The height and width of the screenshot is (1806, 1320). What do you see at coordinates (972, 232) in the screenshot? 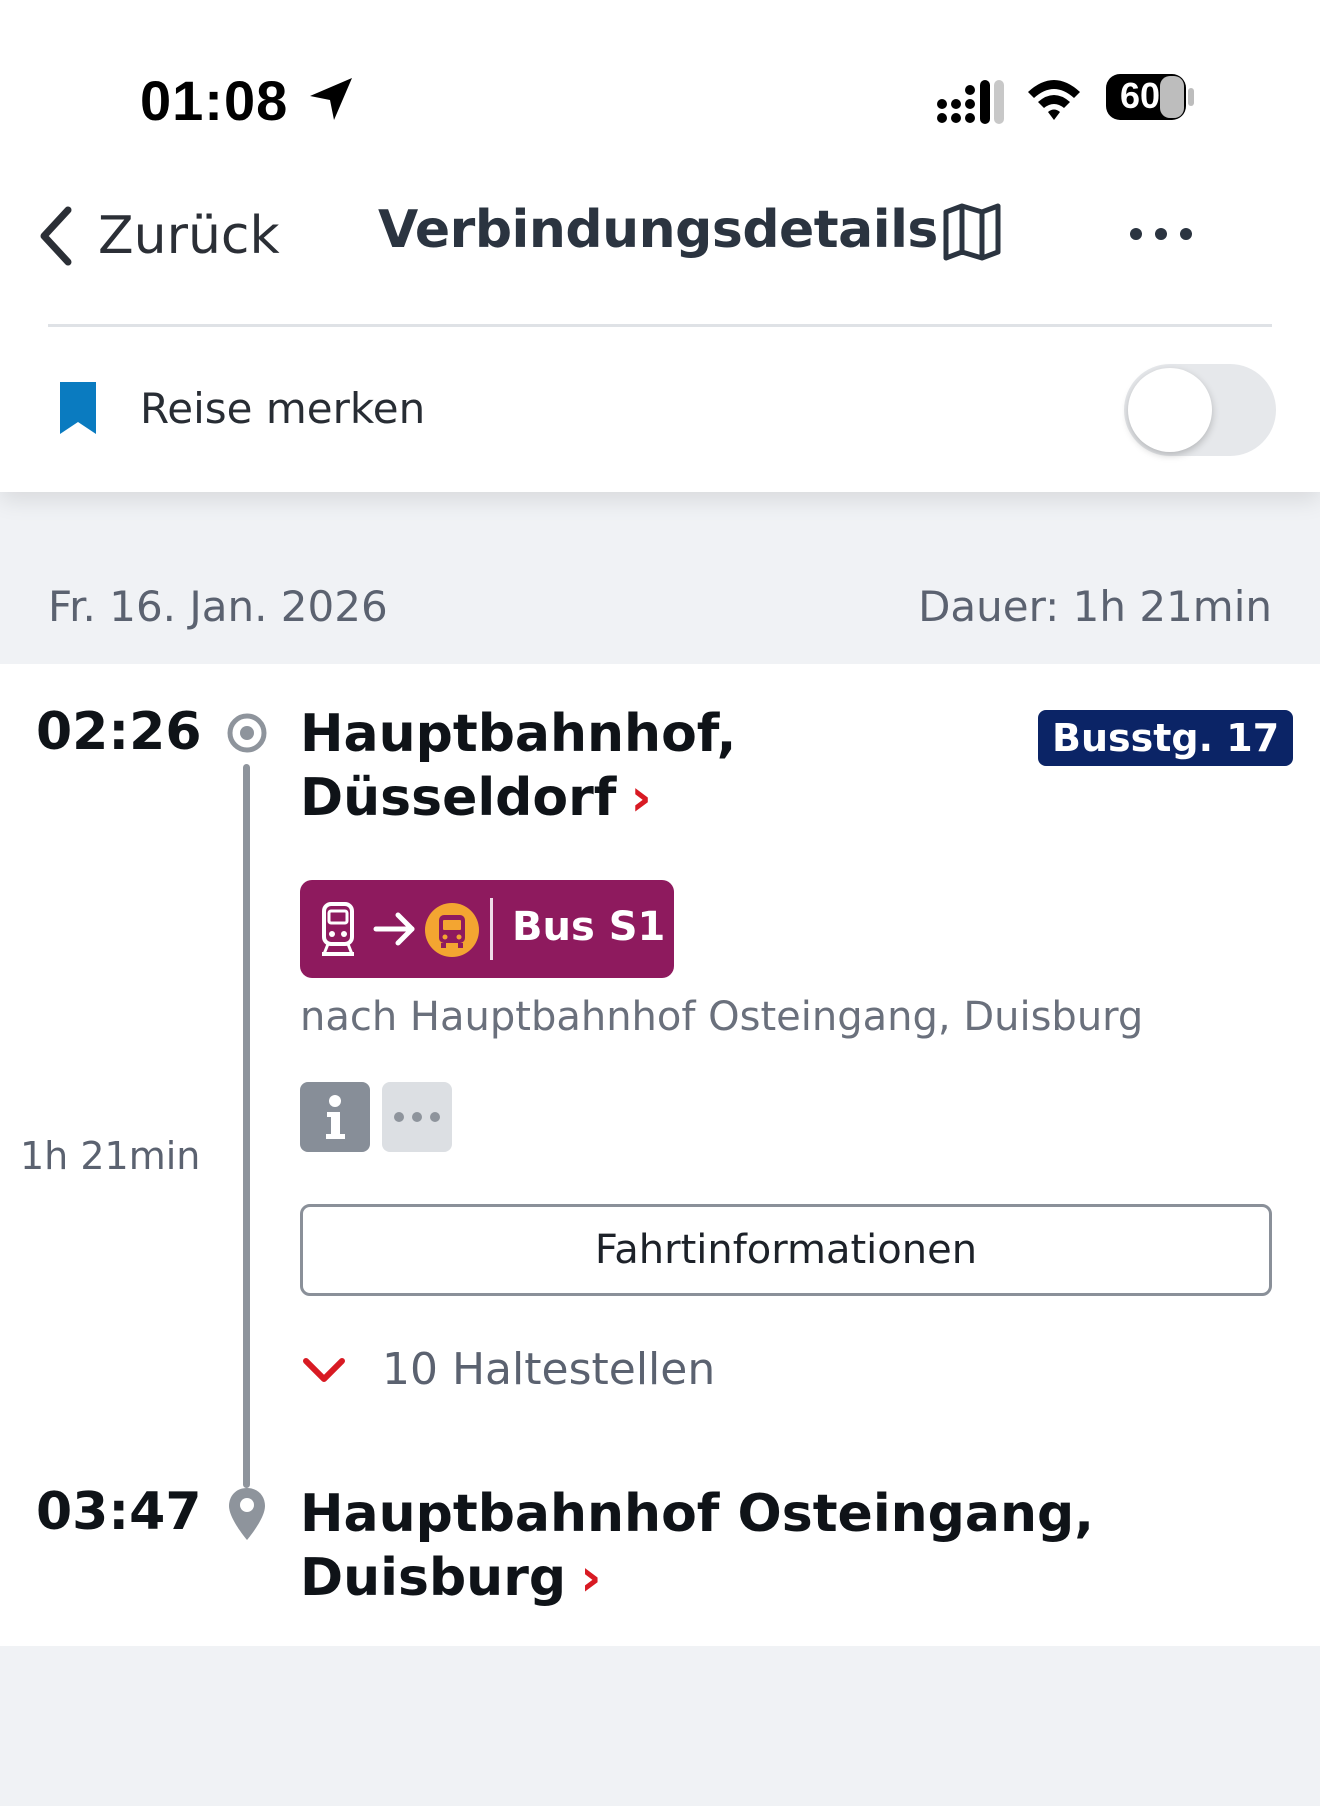
I see `map-icon` at bounding box center [972, 232].